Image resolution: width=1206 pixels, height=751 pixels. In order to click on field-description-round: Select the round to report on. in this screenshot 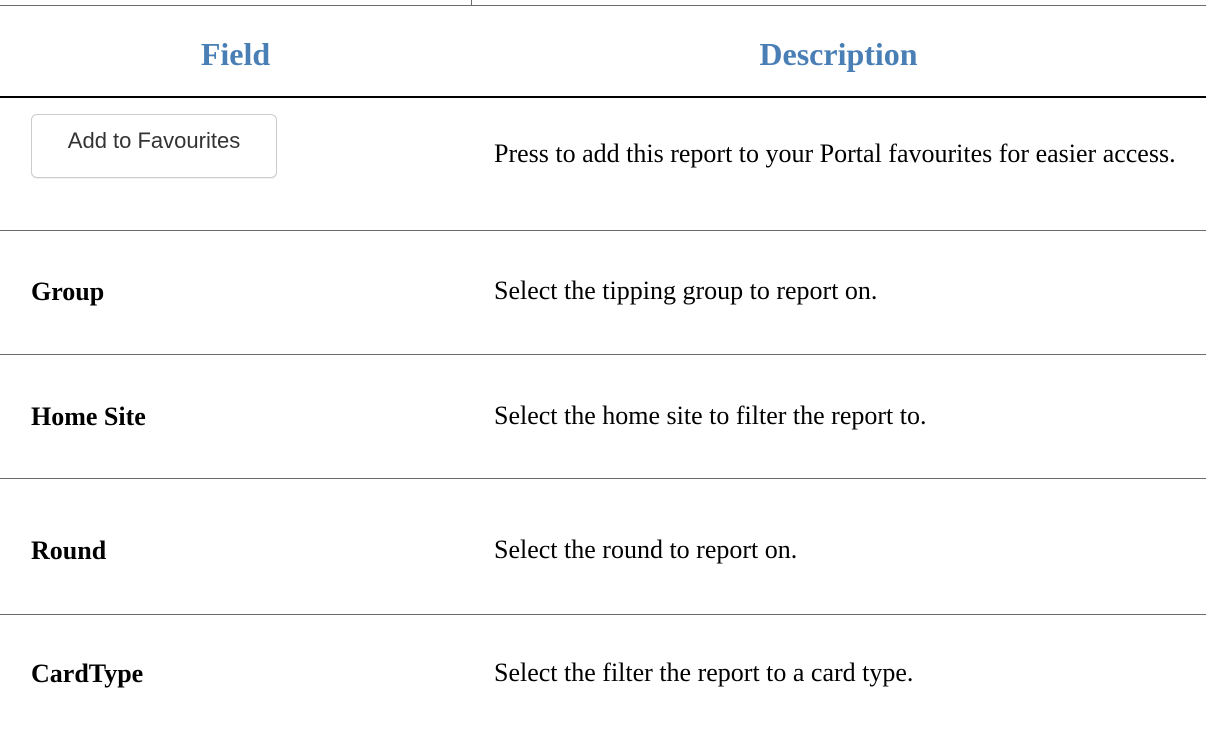, I will do `click(646, 549)`.